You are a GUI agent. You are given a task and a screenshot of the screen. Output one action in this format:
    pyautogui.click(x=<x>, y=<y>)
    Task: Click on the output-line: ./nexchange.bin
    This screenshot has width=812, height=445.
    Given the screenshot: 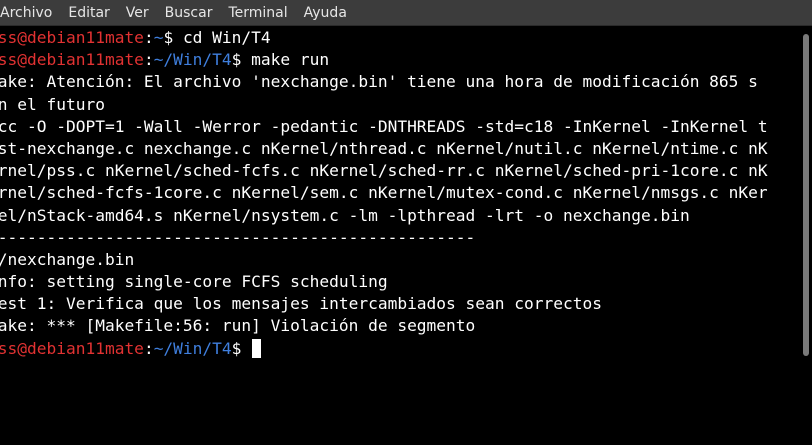 What is the action you would take?
    pyautogui.click(x=67, y=259)
    